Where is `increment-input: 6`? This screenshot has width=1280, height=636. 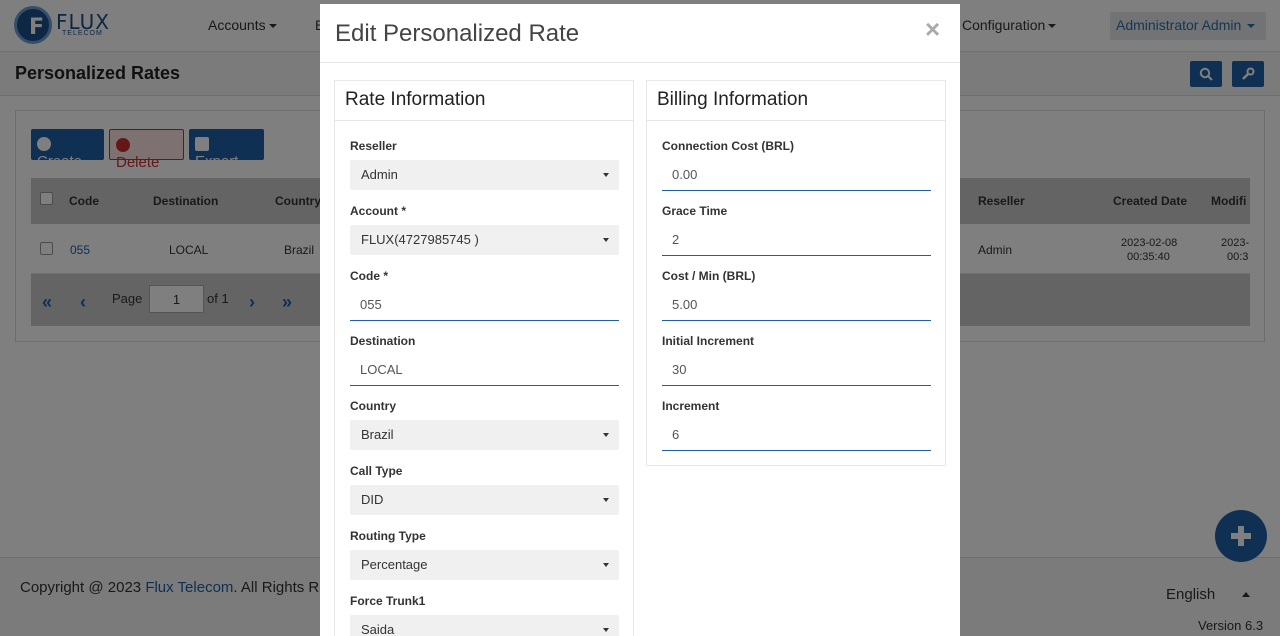 increment-input: 6 is located at coordinates (796, 435).